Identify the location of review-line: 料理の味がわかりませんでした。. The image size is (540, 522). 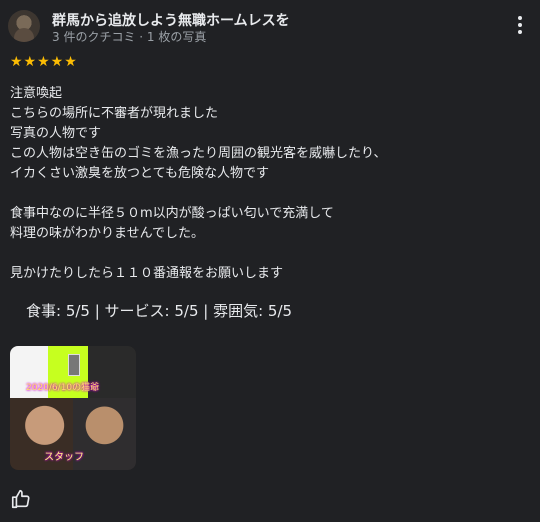
(107, 233).